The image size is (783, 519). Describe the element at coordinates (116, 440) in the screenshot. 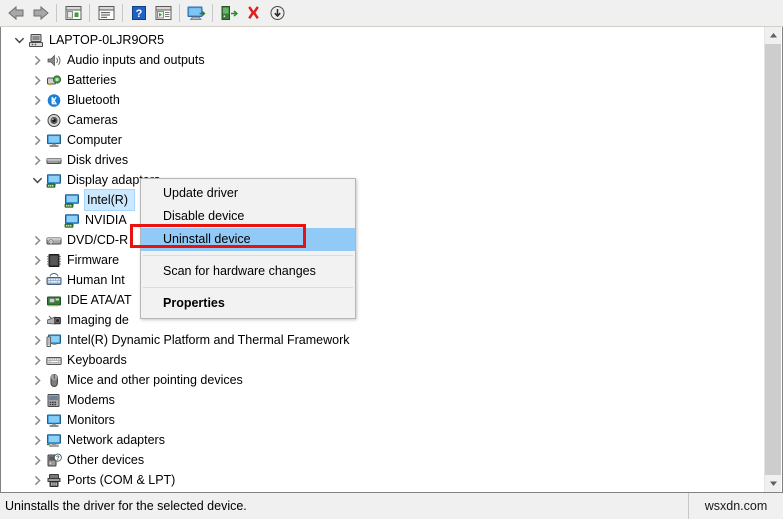

I see `tree-item-label: Network adapters` at that location.